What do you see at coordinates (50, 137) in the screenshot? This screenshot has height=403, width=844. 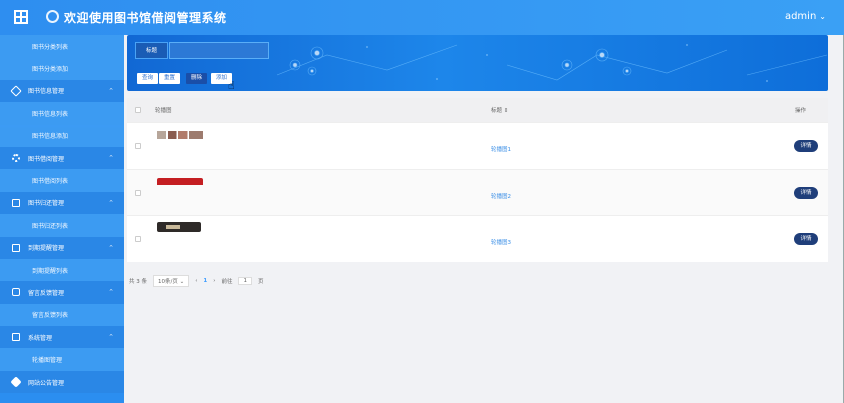 I see `sidebar-item-label: 图书信息添加` at bounding box center [50, 137].